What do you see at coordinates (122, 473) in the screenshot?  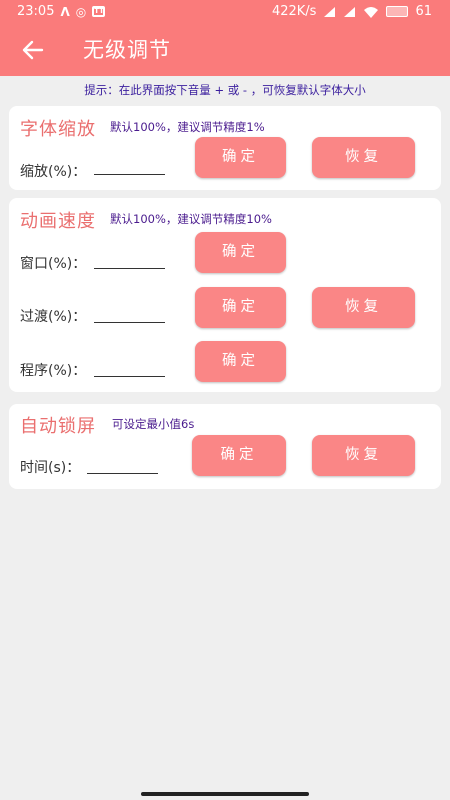 I see `lock-time-input` at bounding box center [122, 473].